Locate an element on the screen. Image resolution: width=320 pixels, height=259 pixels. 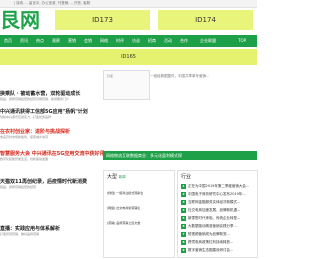
panel-item: [网络] 社交电商新营销论 is located at coordinates (123, 208).